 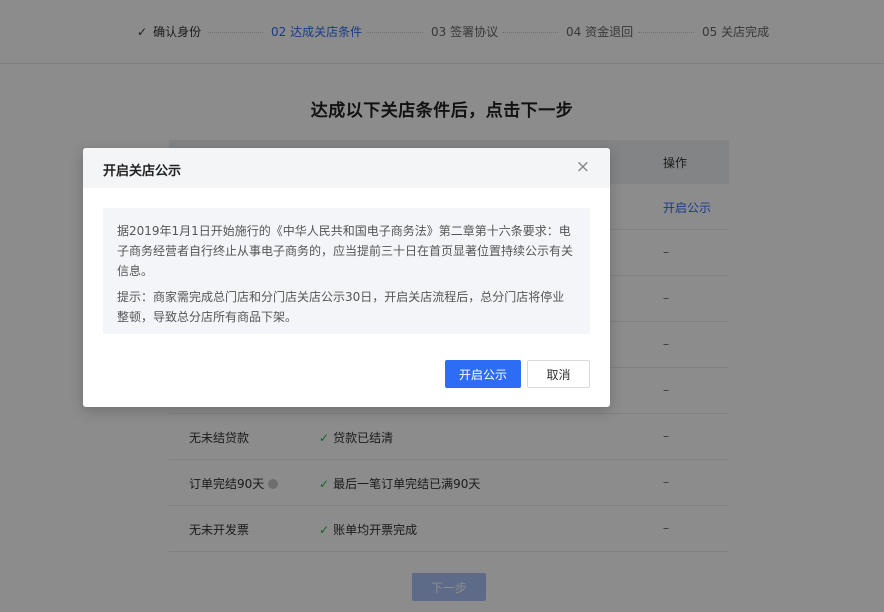 I want to click on dialog-header: 开启关店公示 ×, so click(x=346, y=168).